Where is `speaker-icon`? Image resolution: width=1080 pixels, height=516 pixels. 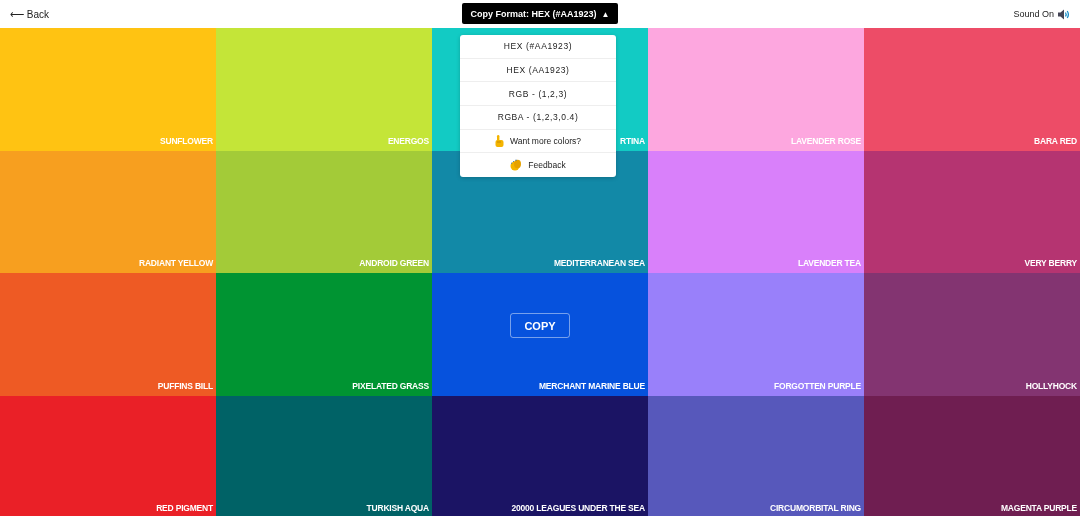 speaker-icon is located at coordinates (1064, 14).